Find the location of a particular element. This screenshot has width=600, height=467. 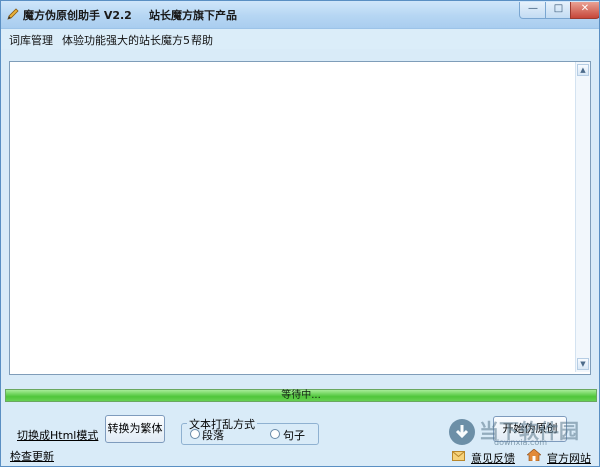

maximize-button: □ is located at coordinates (558, 10).